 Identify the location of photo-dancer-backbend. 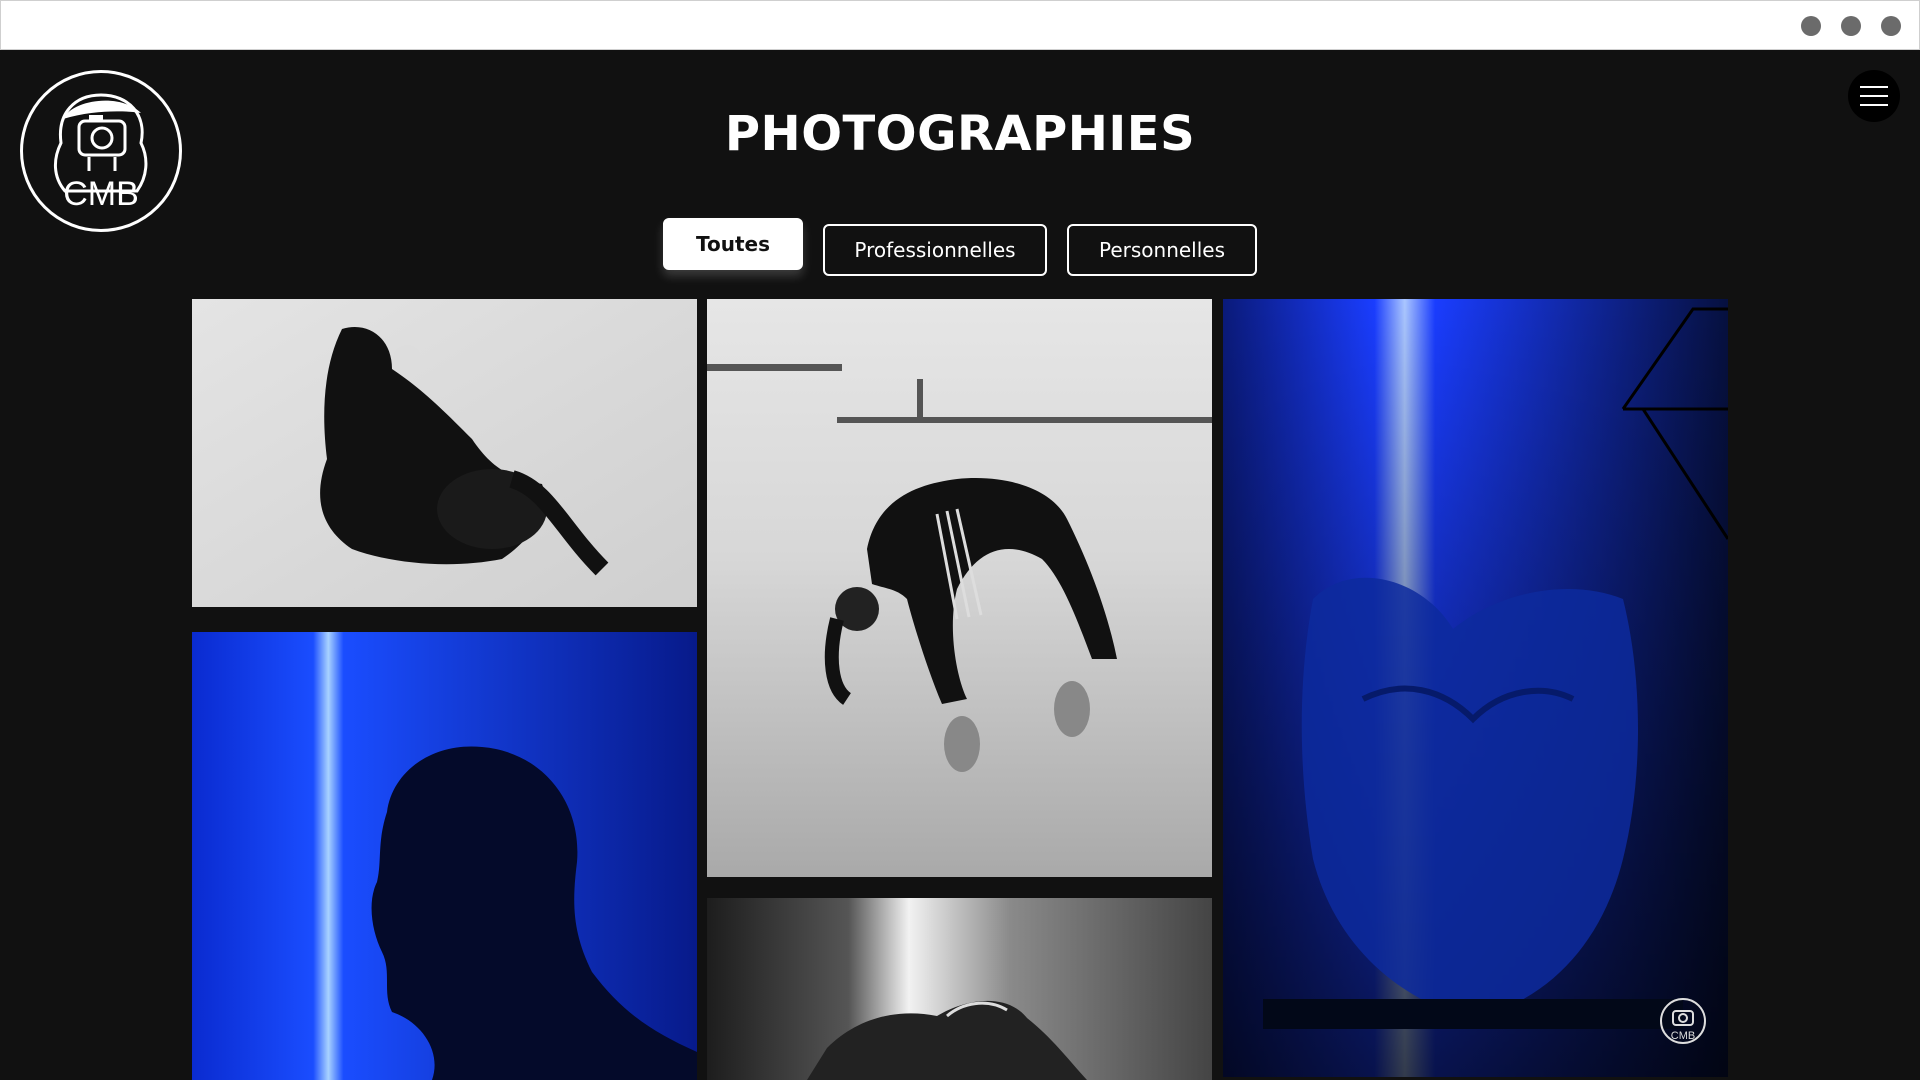
(959, 588).